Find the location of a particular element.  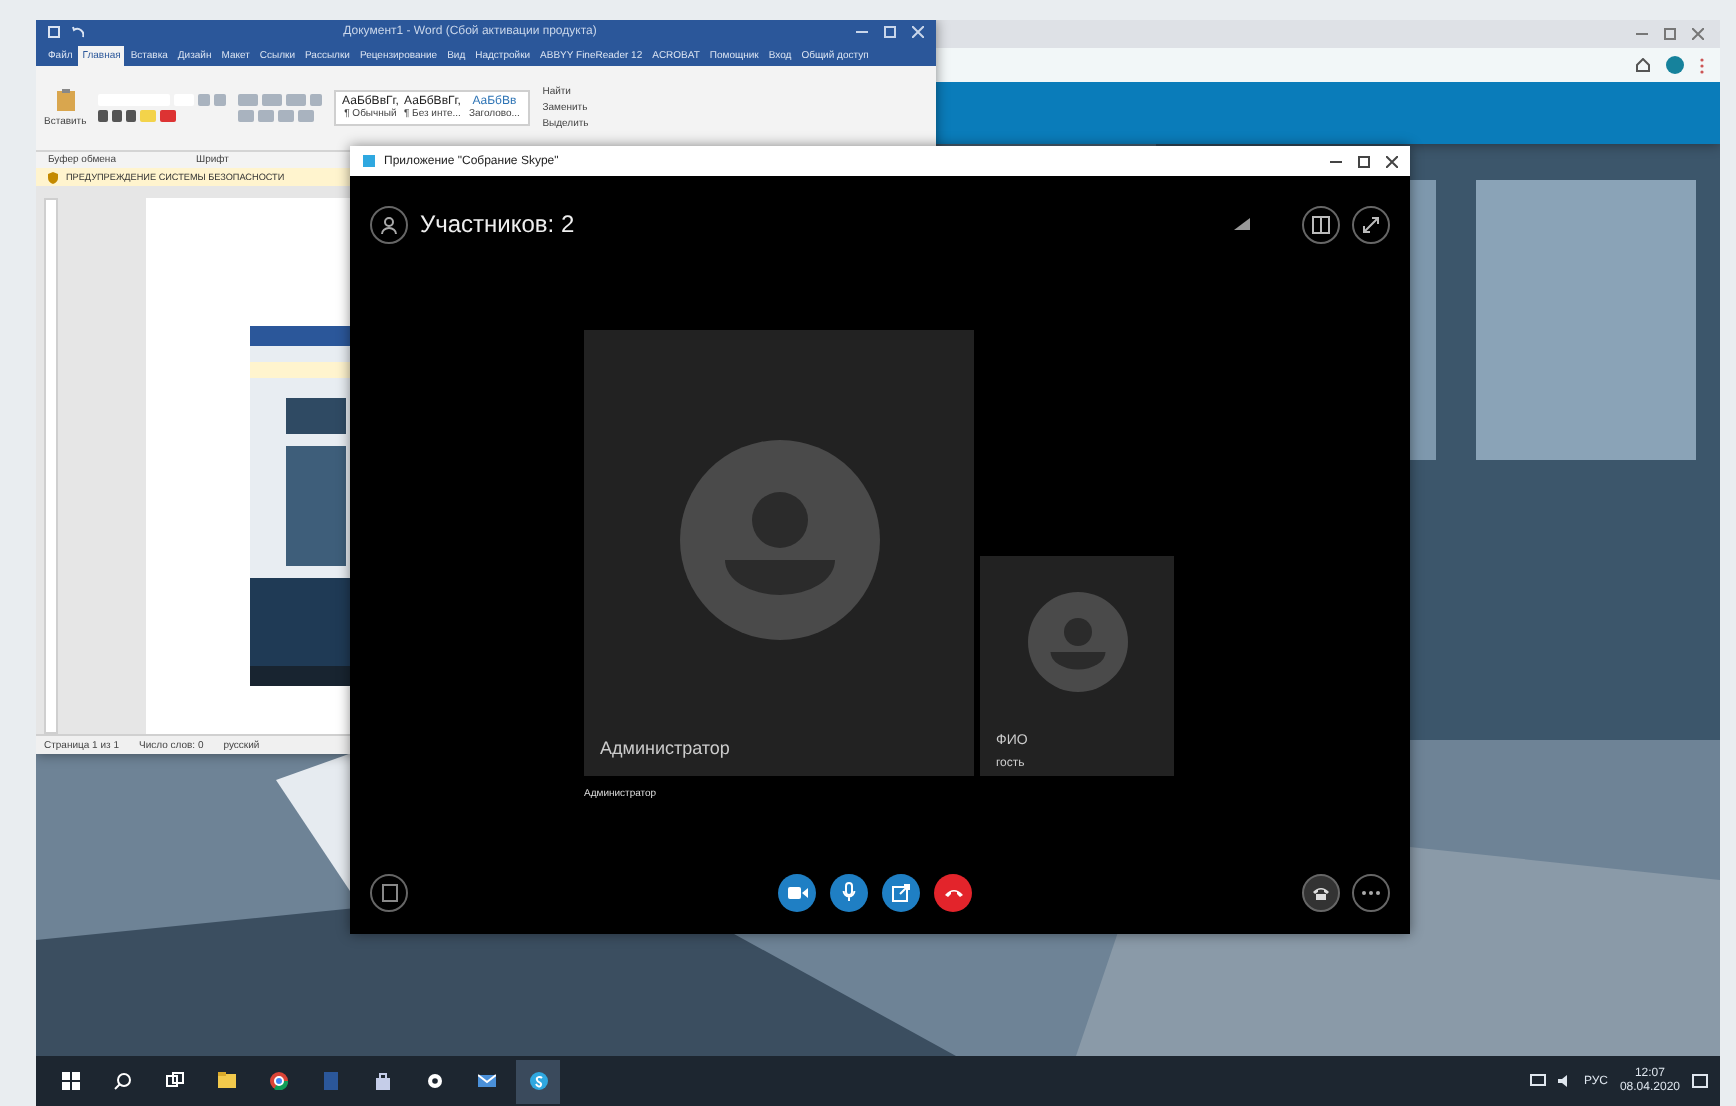

network-icon is located at coordinates (1537, 1081).